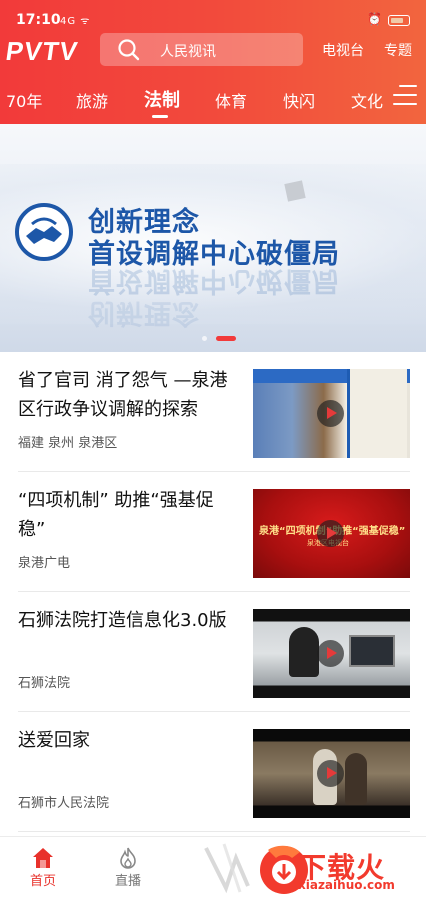 This screenshot has width=426, height=900. I want to click on tab-sports: 体育, so click(231, 100).